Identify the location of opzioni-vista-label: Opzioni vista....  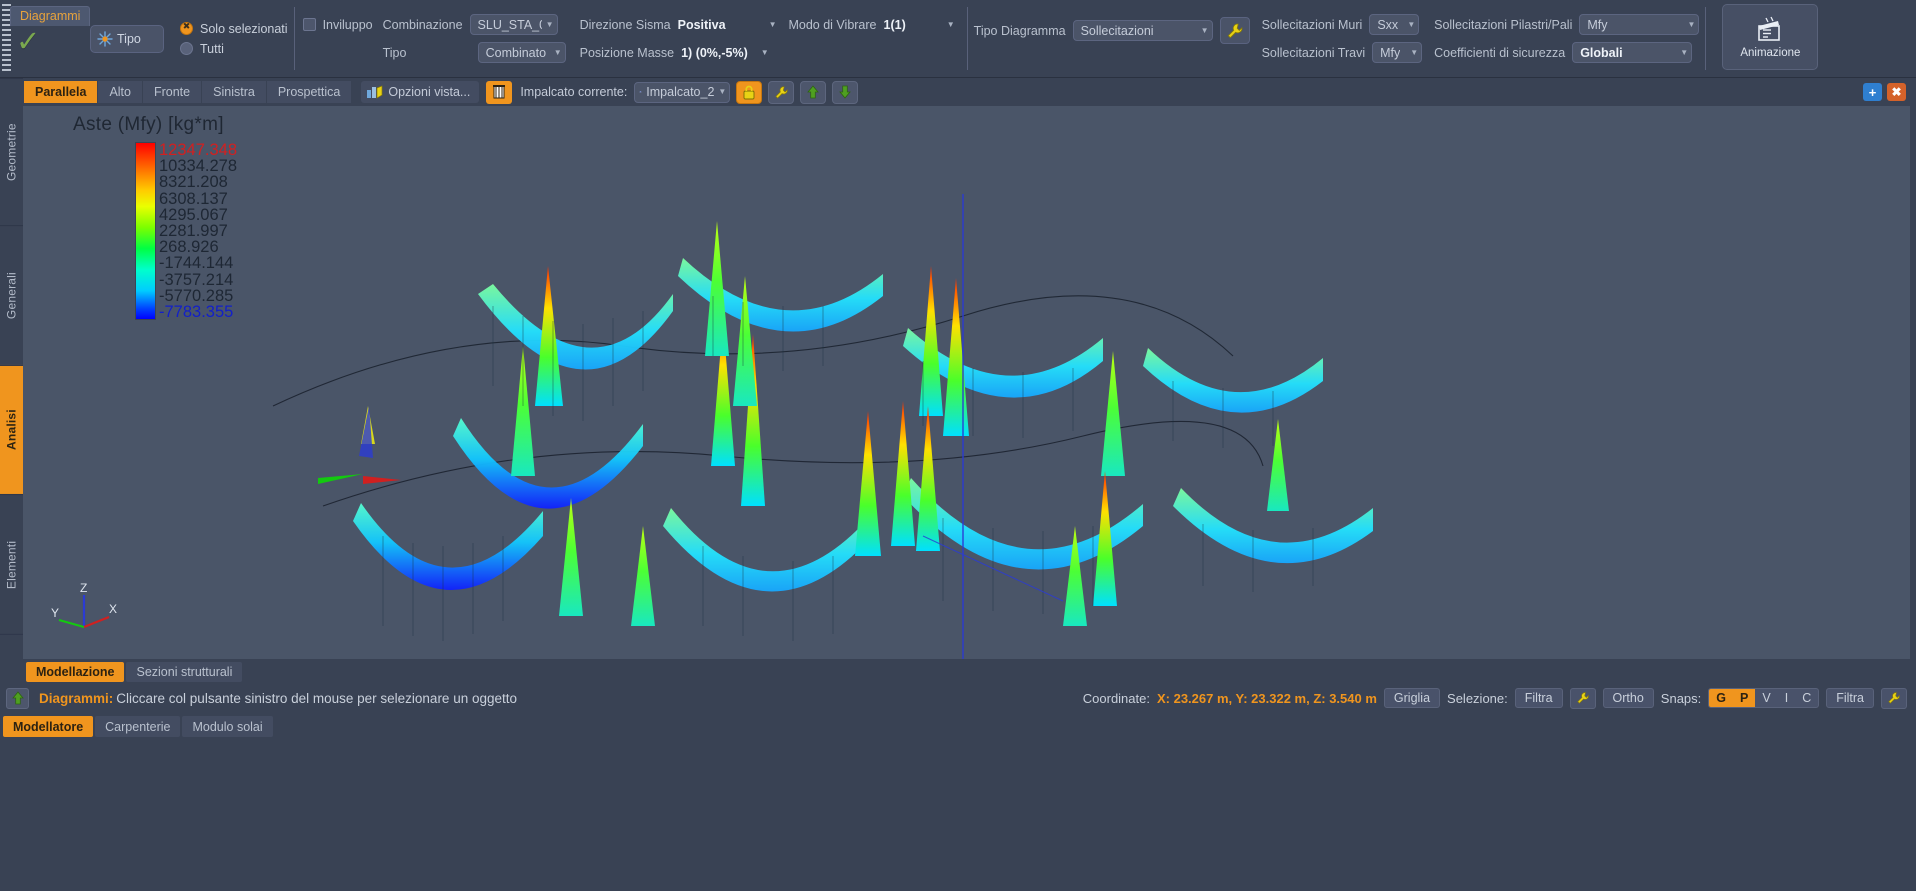
(429, 92).